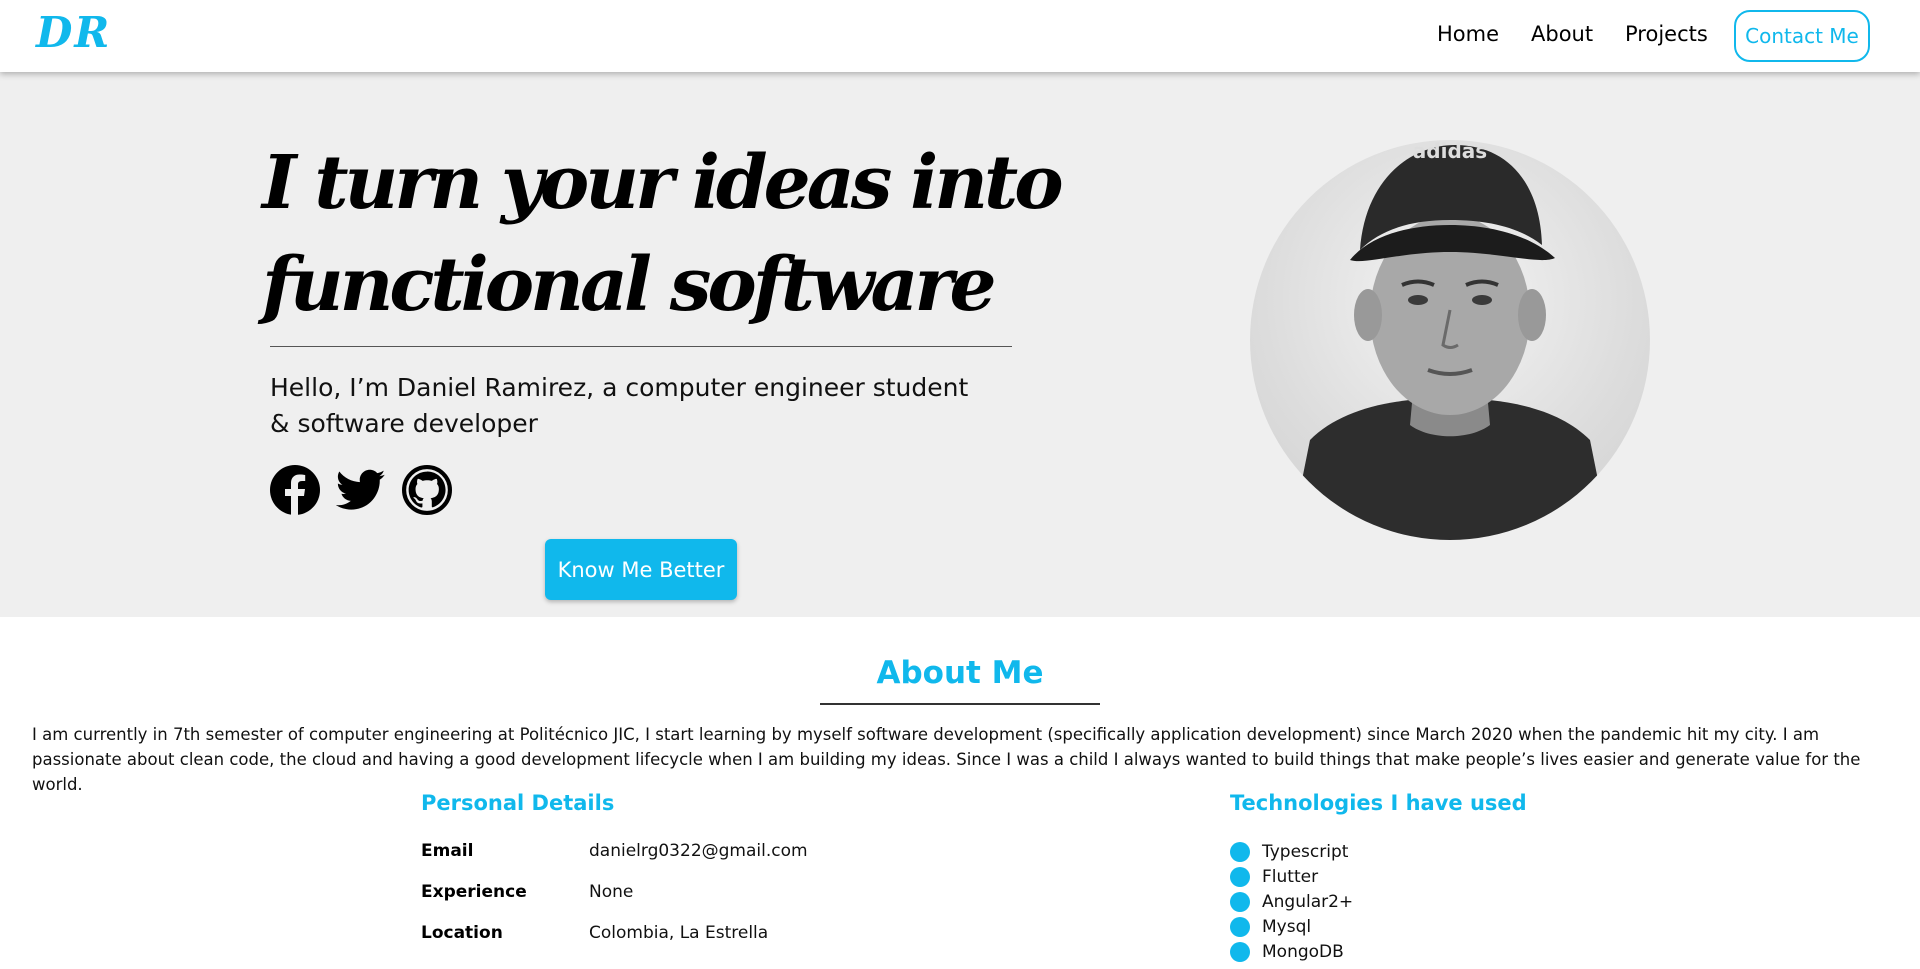 Image resolution: width=1920 pixels, height=969 pixels. I want to click on facebook-icon, so click(295, 490).